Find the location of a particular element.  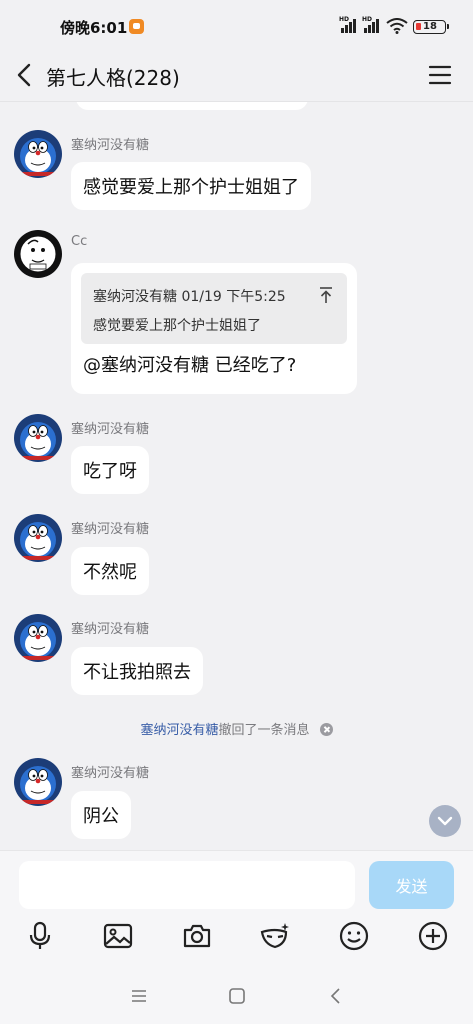

battery-icon: 18 is located at coordinates (431, 27).